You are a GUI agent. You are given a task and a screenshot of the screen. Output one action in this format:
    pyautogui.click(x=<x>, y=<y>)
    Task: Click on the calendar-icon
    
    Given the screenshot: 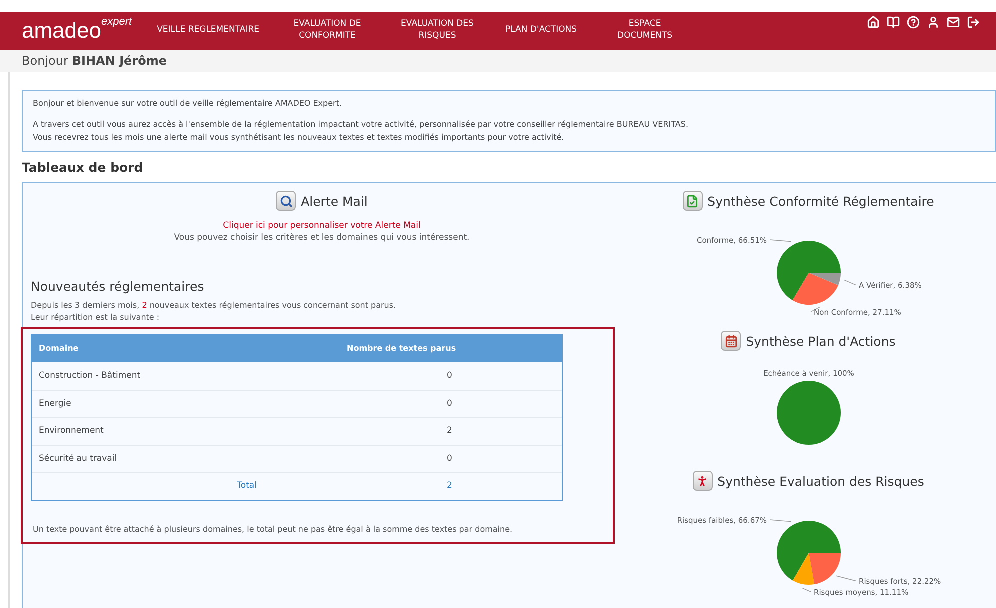 What is the action you would take?
    pyautogui.click(x=731, y=341)
    